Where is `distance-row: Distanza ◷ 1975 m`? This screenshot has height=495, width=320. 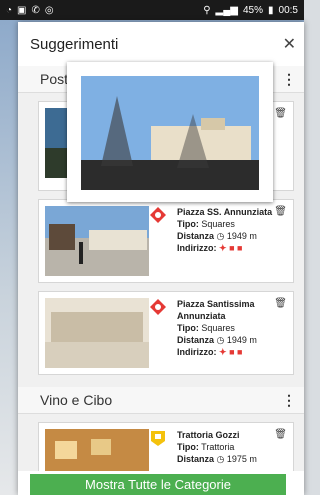
distance-row: Distanza ◷ 1975 m is located at coordinates (235, 459).